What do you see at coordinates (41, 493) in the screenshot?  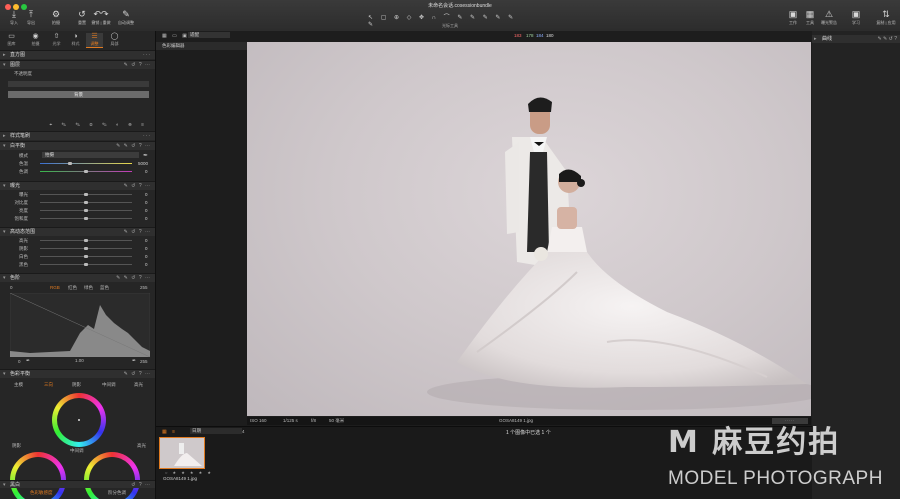 I see `bw-tab-sensitivity: 色彩敏感度` at bounding box center [41, 493].